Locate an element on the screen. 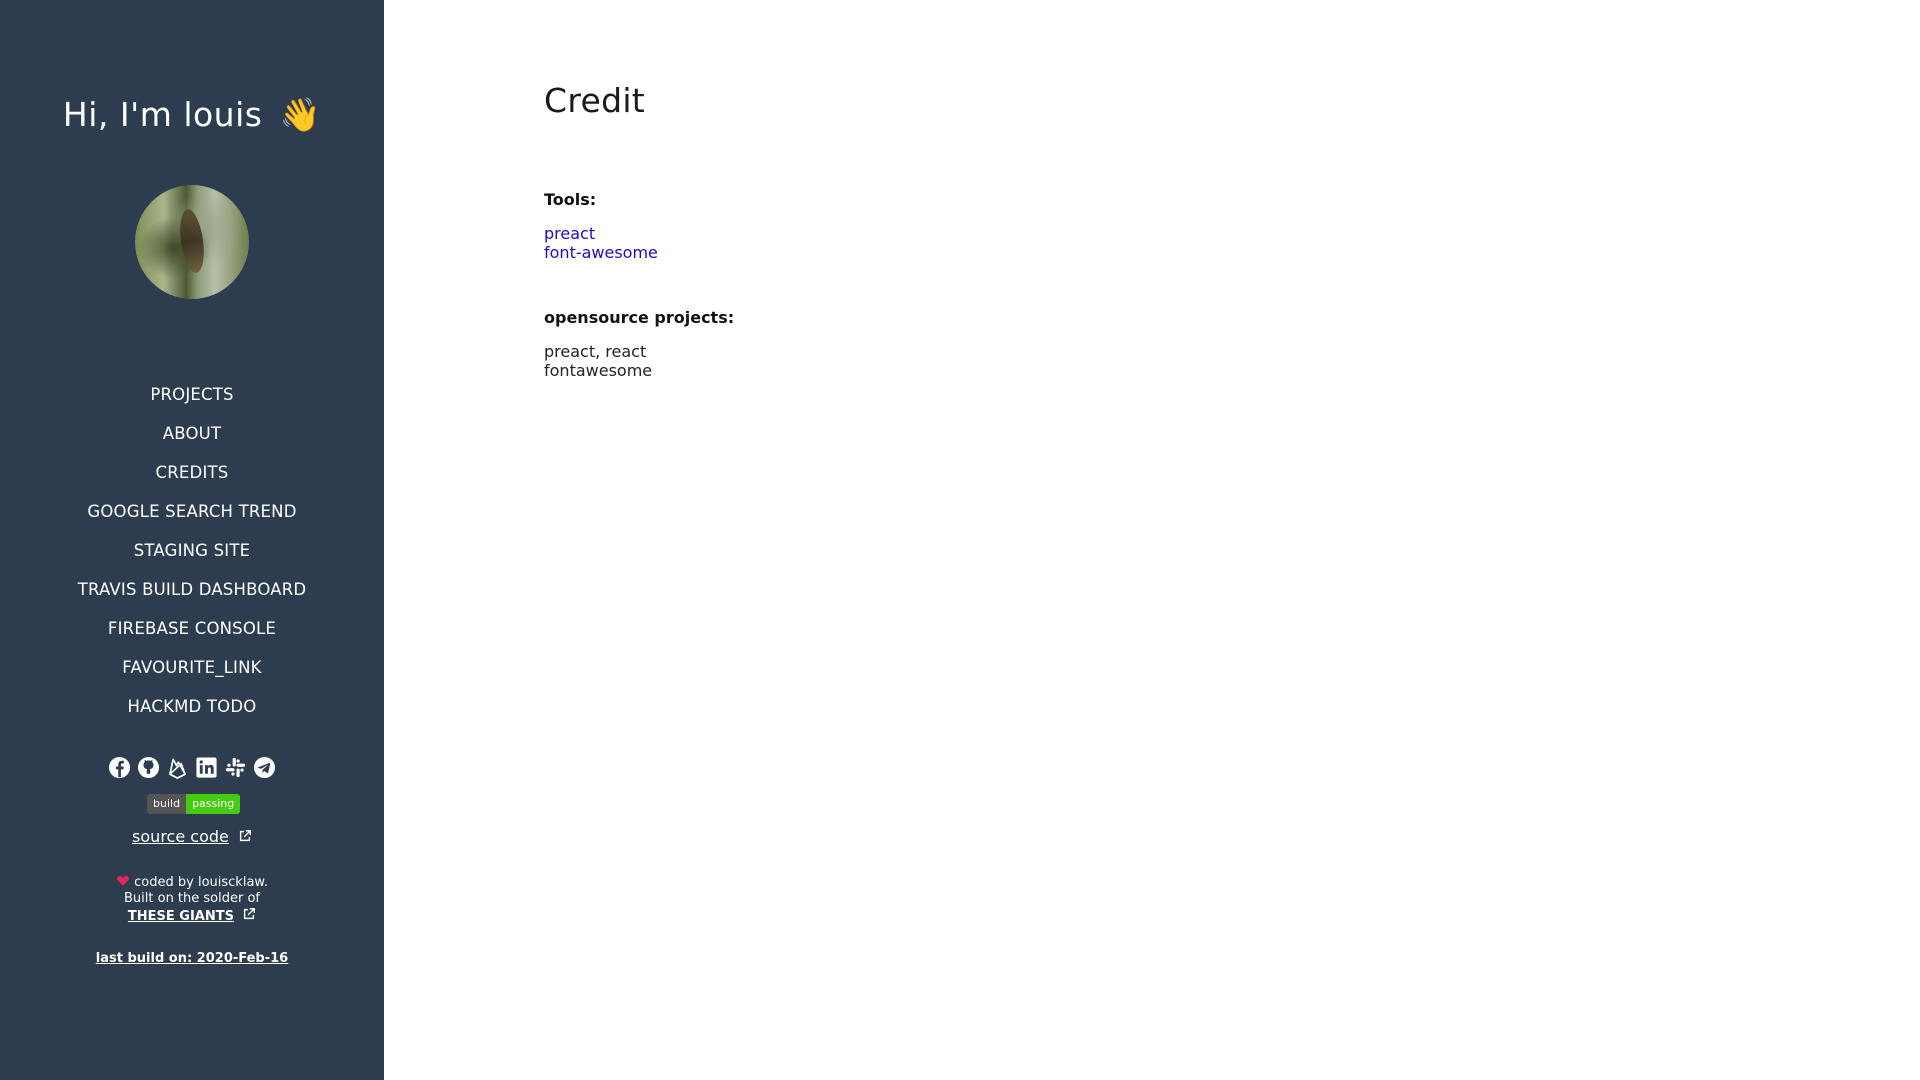  project-item: fontawesome is located at coordinates (598, 370).